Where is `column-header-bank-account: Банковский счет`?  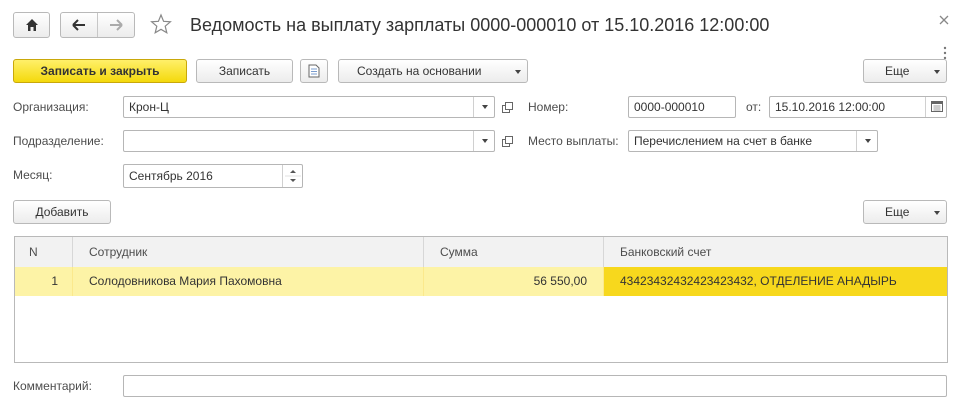 column-header-bank-account: Банковский счет is located at coordinates (775, 252).